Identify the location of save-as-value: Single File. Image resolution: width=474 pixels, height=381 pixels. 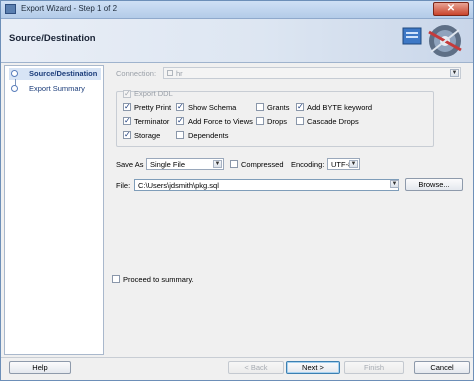
(168, 164).